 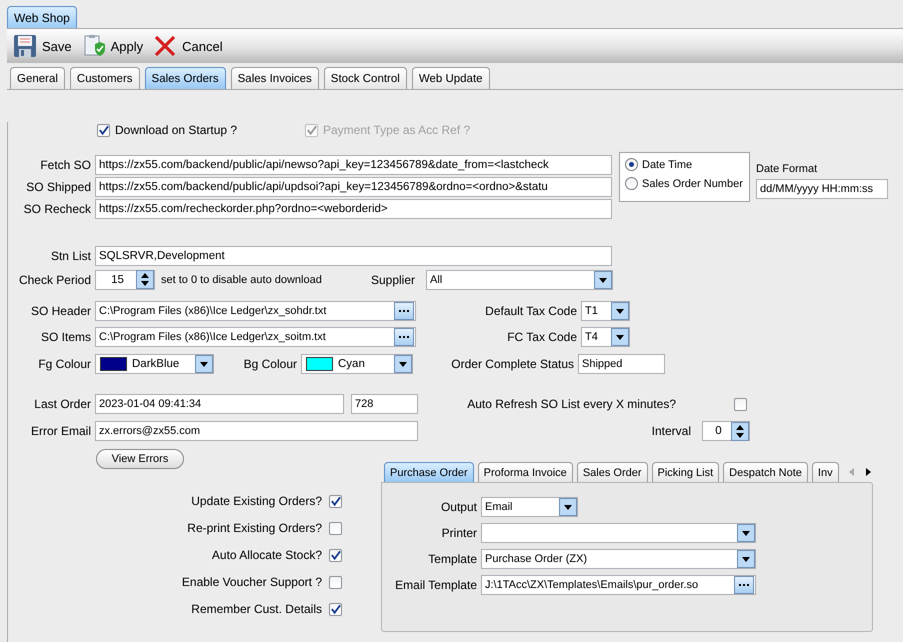 What do you see at coordinates (393, 279) in the screenshot?
I see `field-label: Supplier` at bounding box center [393, 279].